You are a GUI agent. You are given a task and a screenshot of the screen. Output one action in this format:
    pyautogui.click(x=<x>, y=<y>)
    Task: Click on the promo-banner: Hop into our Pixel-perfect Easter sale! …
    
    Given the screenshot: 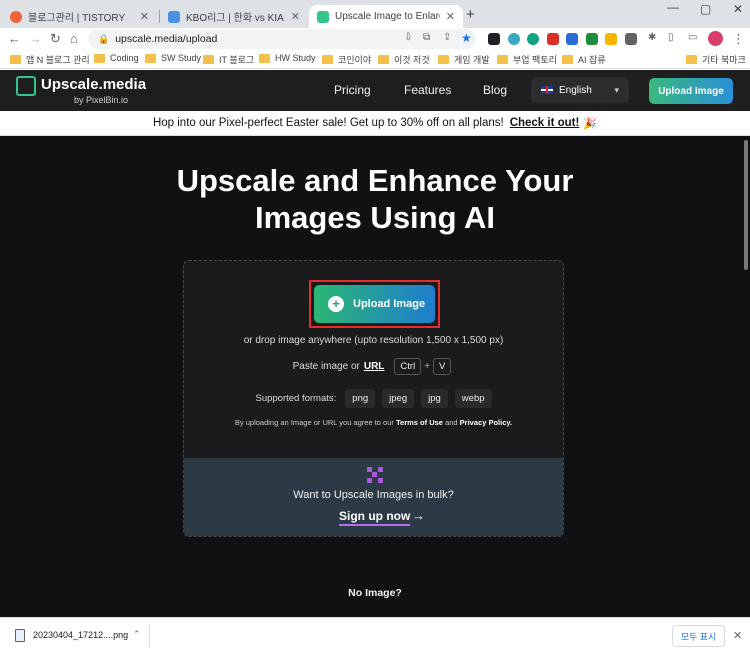 What is the action you would take?
    pyautogui.click(x=375, y=123)
    